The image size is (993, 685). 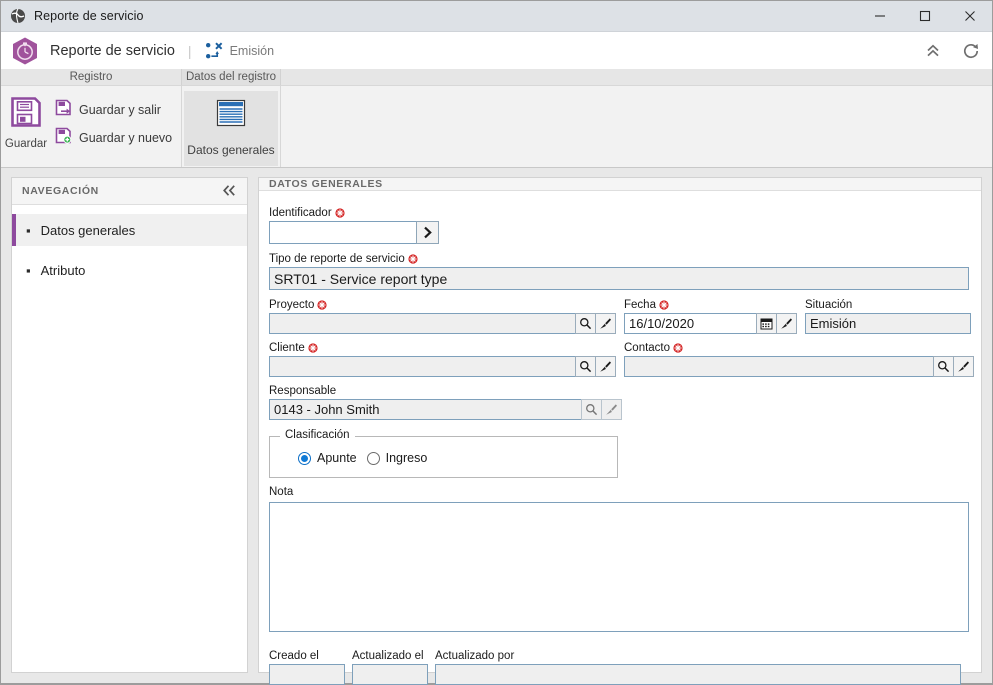 What do you see at coordinates (971, 51) in the screenshot?
I see `refresh-icon` at bounding box center [971, 51].